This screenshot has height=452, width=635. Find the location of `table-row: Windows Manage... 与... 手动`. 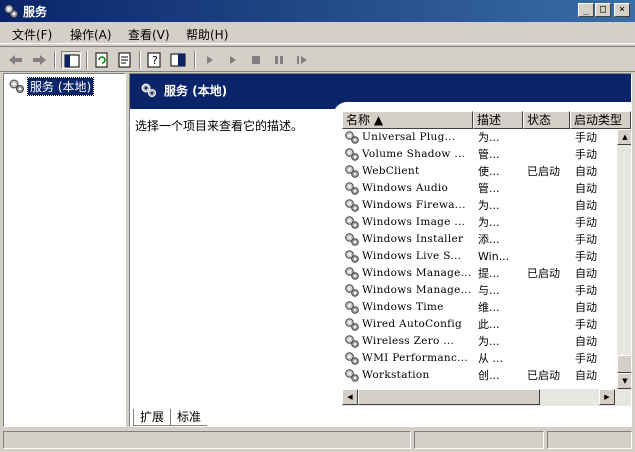

table-row: Windows Manage... 与... 手动 is located at coordinates (479, 290).